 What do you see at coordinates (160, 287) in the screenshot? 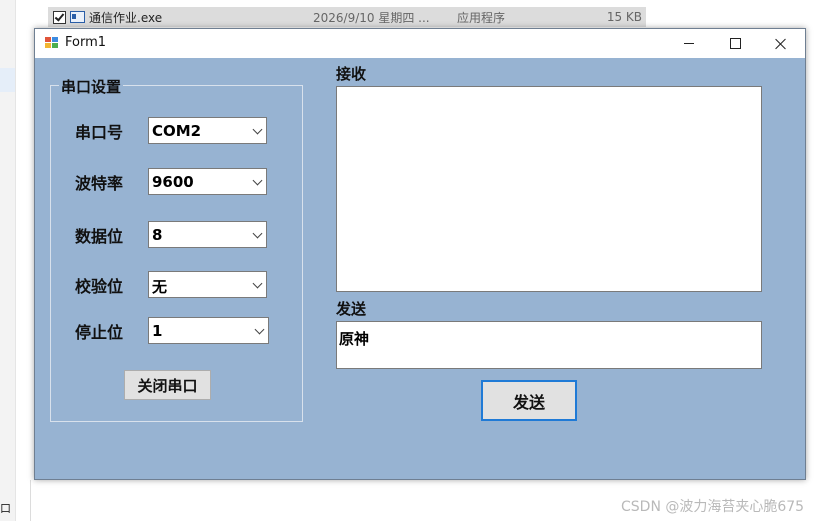
I see `parity-value: 无` at bounding box center [160, 287].